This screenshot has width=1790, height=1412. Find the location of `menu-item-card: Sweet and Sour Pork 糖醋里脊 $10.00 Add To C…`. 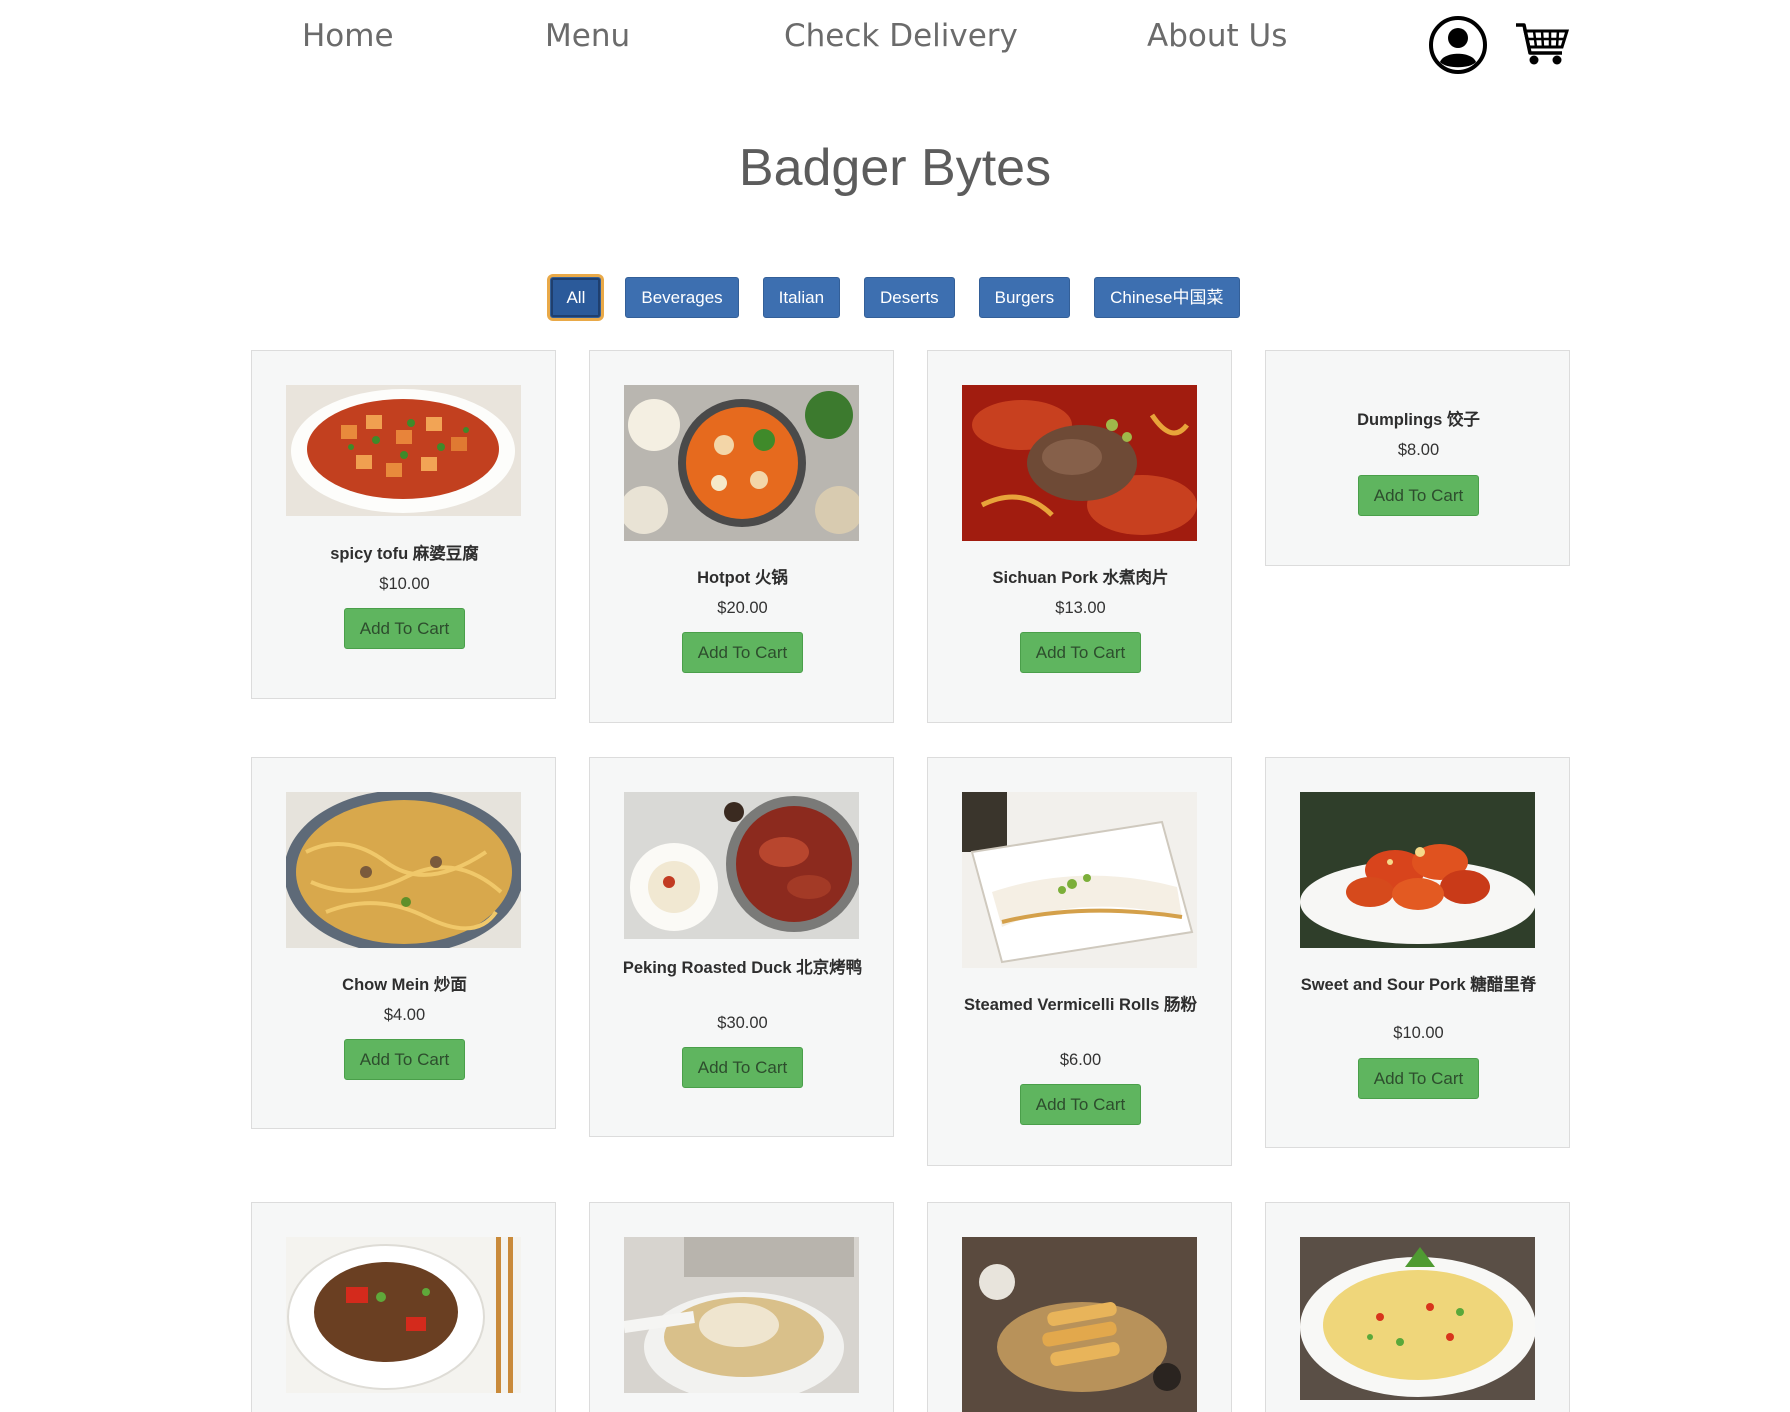

menu-item-card: Sweet and Sour Pork 糖醋里脊 $10.00 Add To C… is located at coordinates (1417, 952).